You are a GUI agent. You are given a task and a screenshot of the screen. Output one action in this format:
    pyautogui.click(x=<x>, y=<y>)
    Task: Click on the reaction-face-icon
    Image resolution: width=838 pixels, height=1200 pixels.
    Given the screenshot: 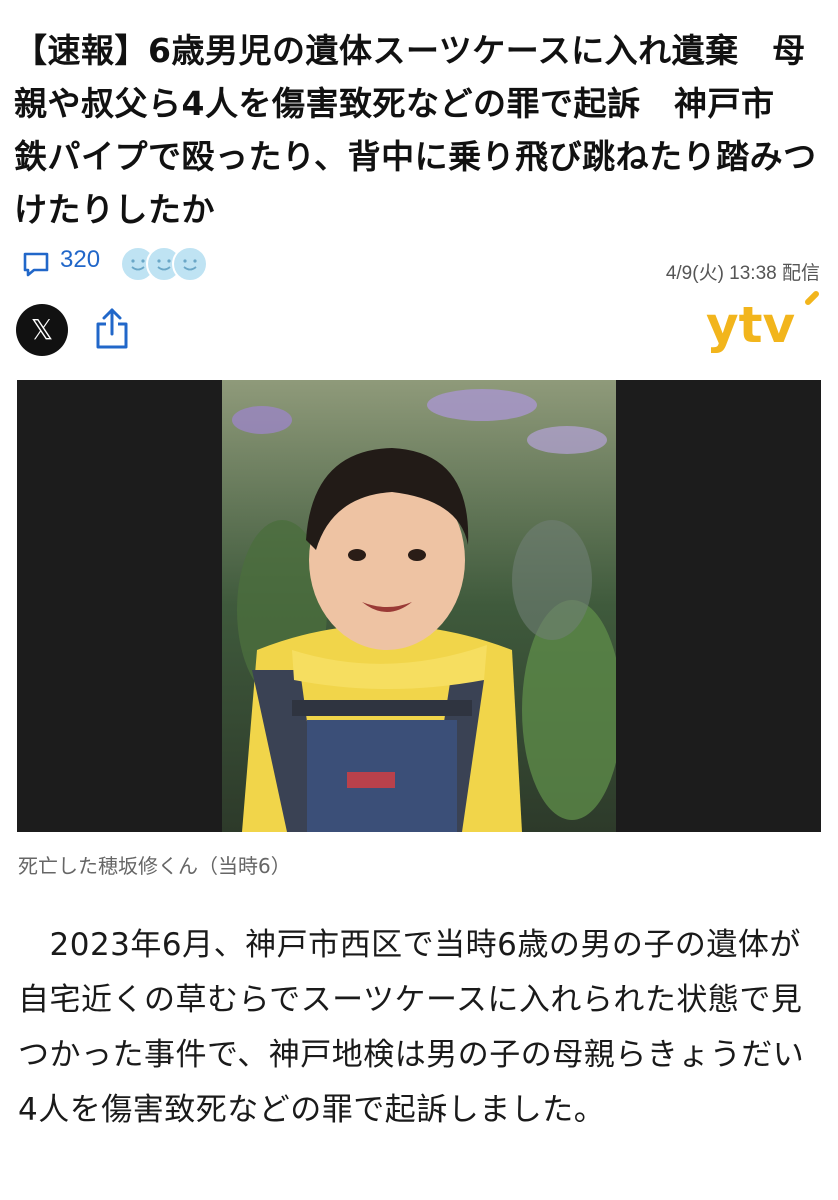 What is the action you would take?
    pyautogui.click(x=190, y=264)
    